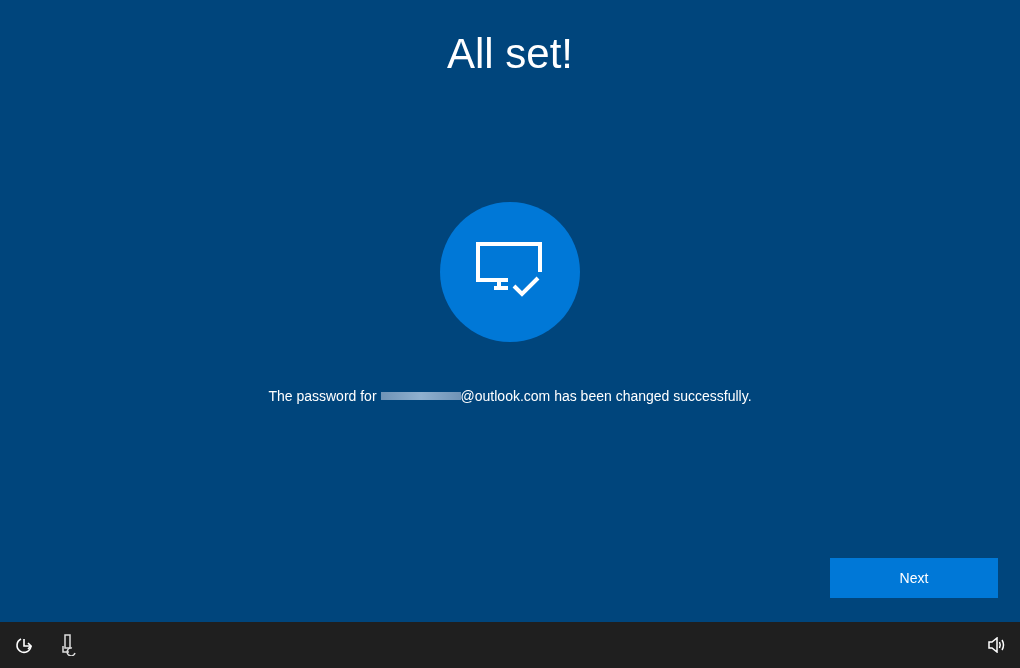 Image resolution: width=1020 pixels, height=668 pixels. I want to click on page-title: All set!, so click(509, 54).